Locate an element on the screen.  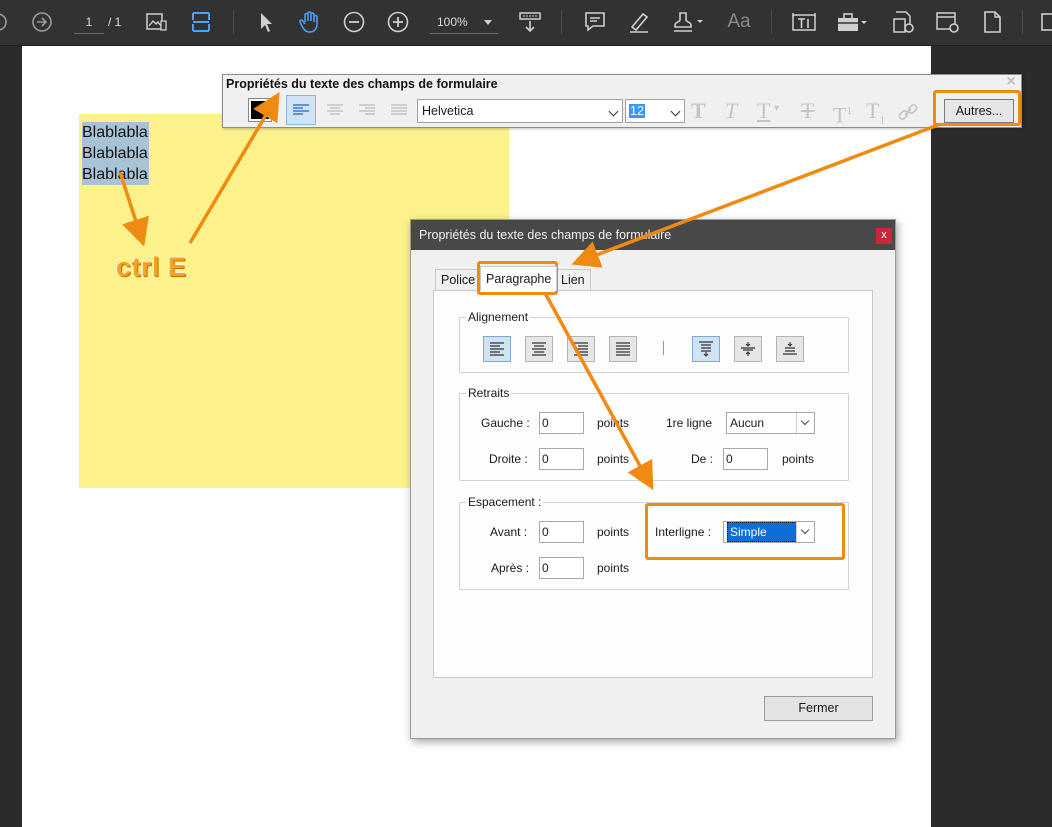
indents-label: Retraits is located at coordinates (489, 393).